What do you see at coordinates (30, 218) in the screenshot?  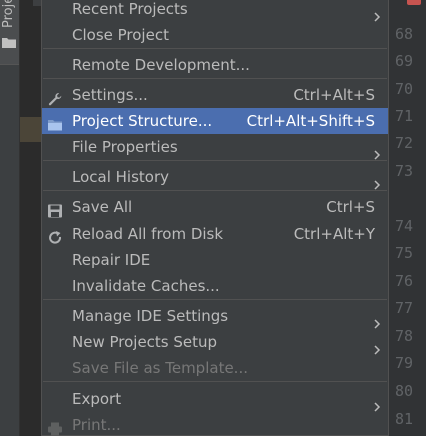 I see `editor-background` at bounding box center [30, 218].